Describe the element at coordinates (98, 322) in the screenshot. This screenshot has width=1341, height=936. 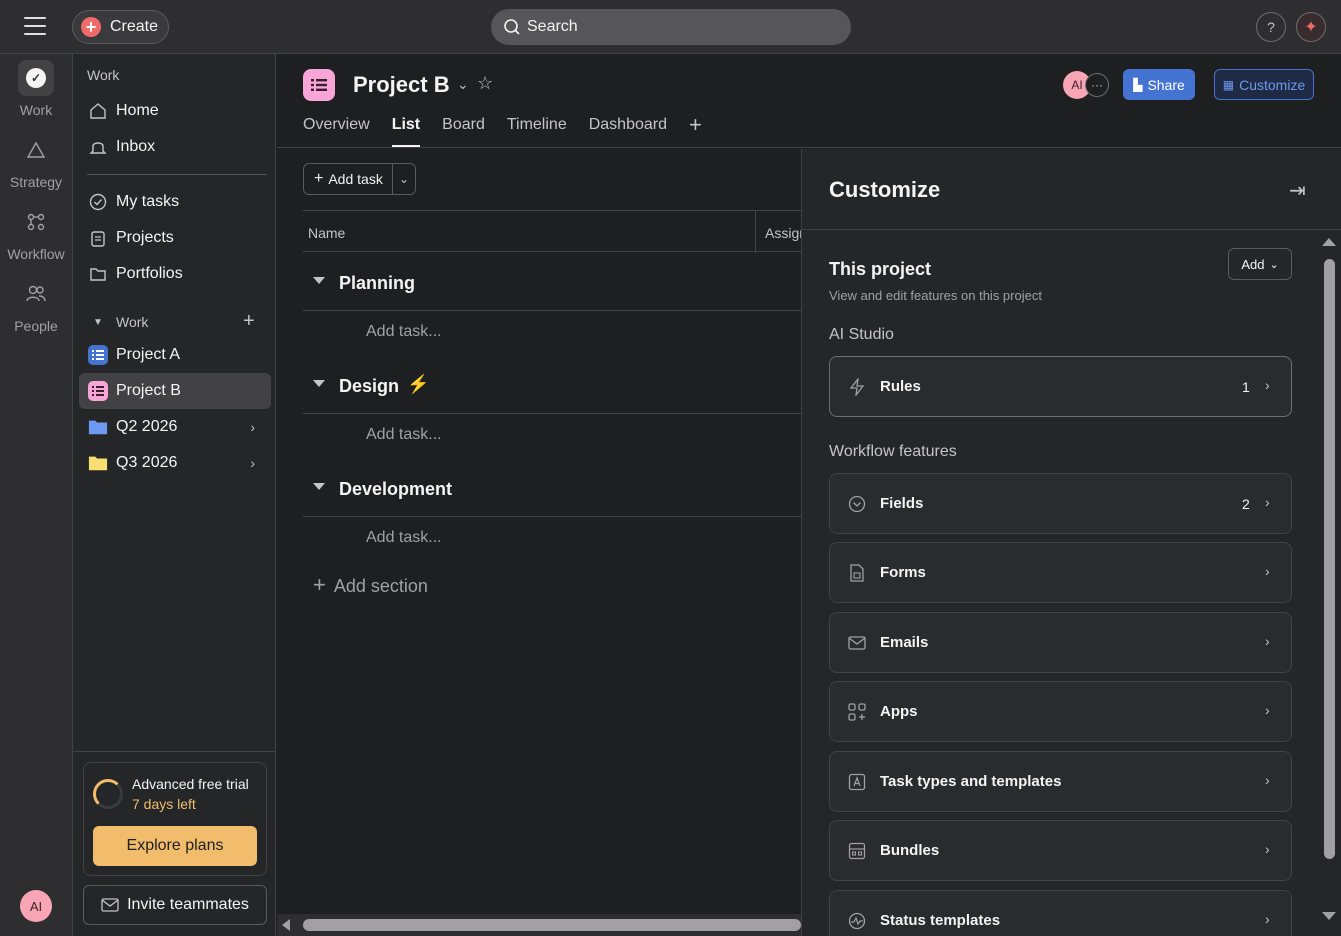
I see `caret-down-icon: ▼` at that location.